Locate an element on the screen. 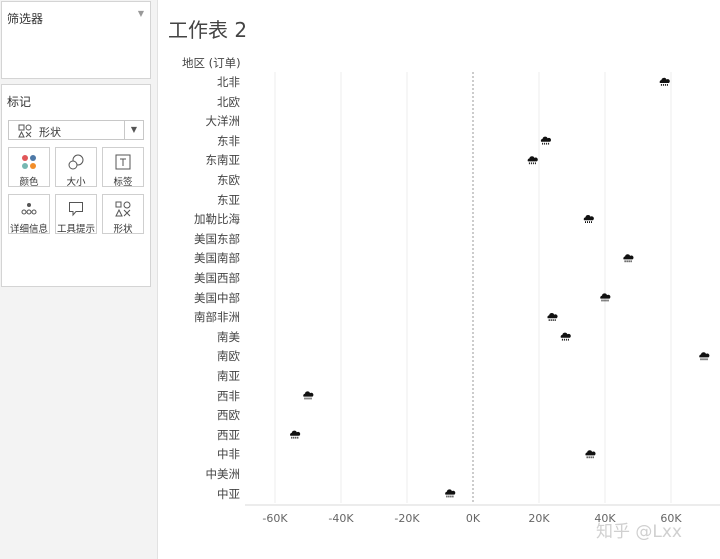 This screenshot has width=720, height=559. x-tick-label: -60K is located at coordinates (275, 518).